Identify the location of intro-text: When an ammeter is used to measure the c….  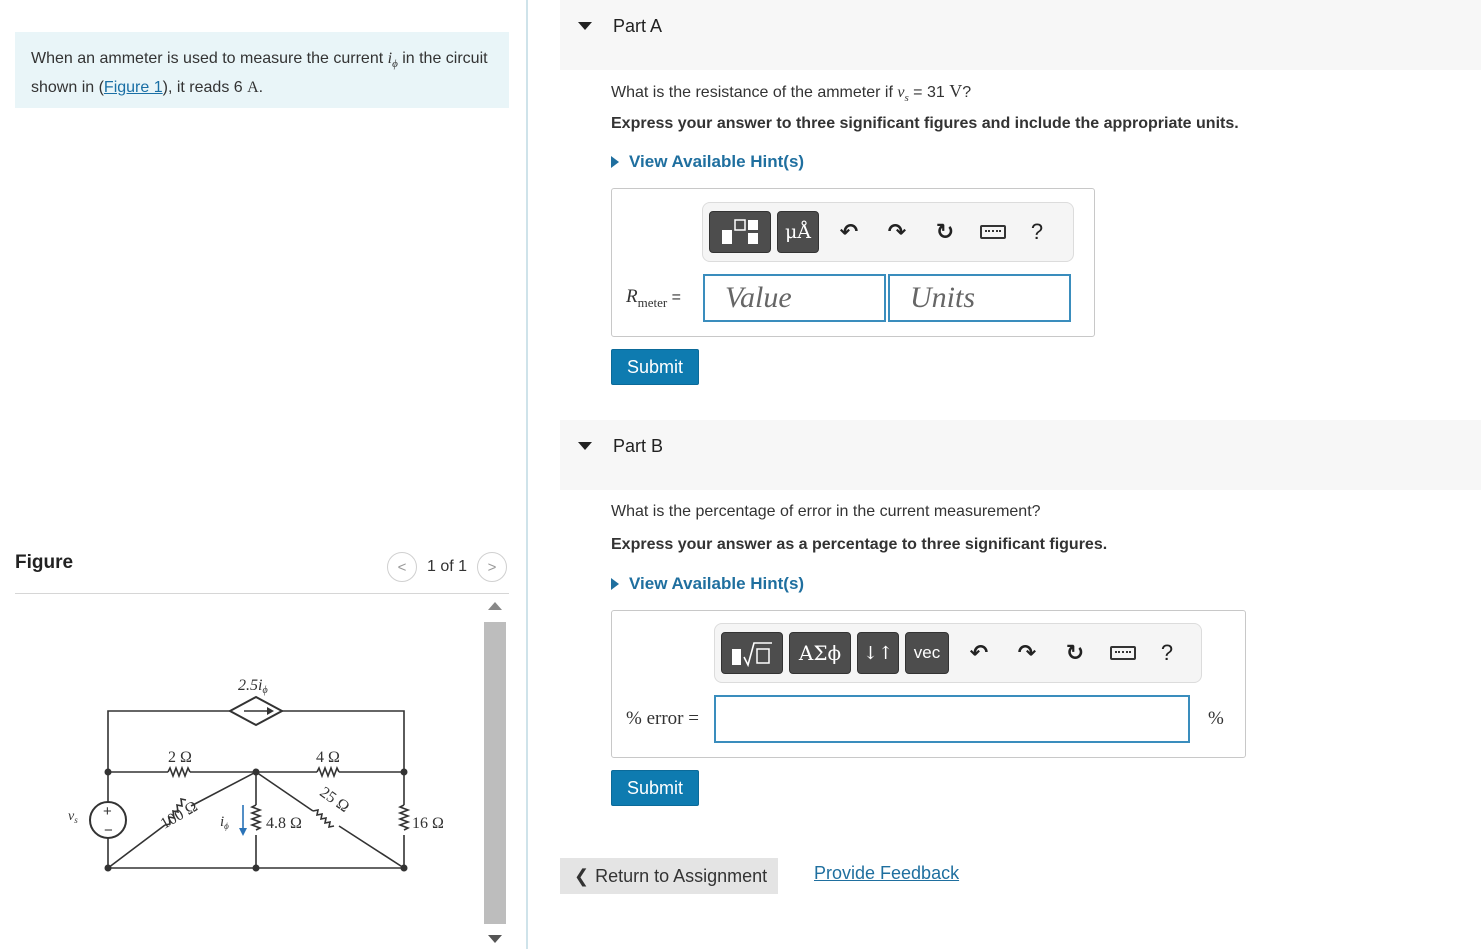
(209, 58).